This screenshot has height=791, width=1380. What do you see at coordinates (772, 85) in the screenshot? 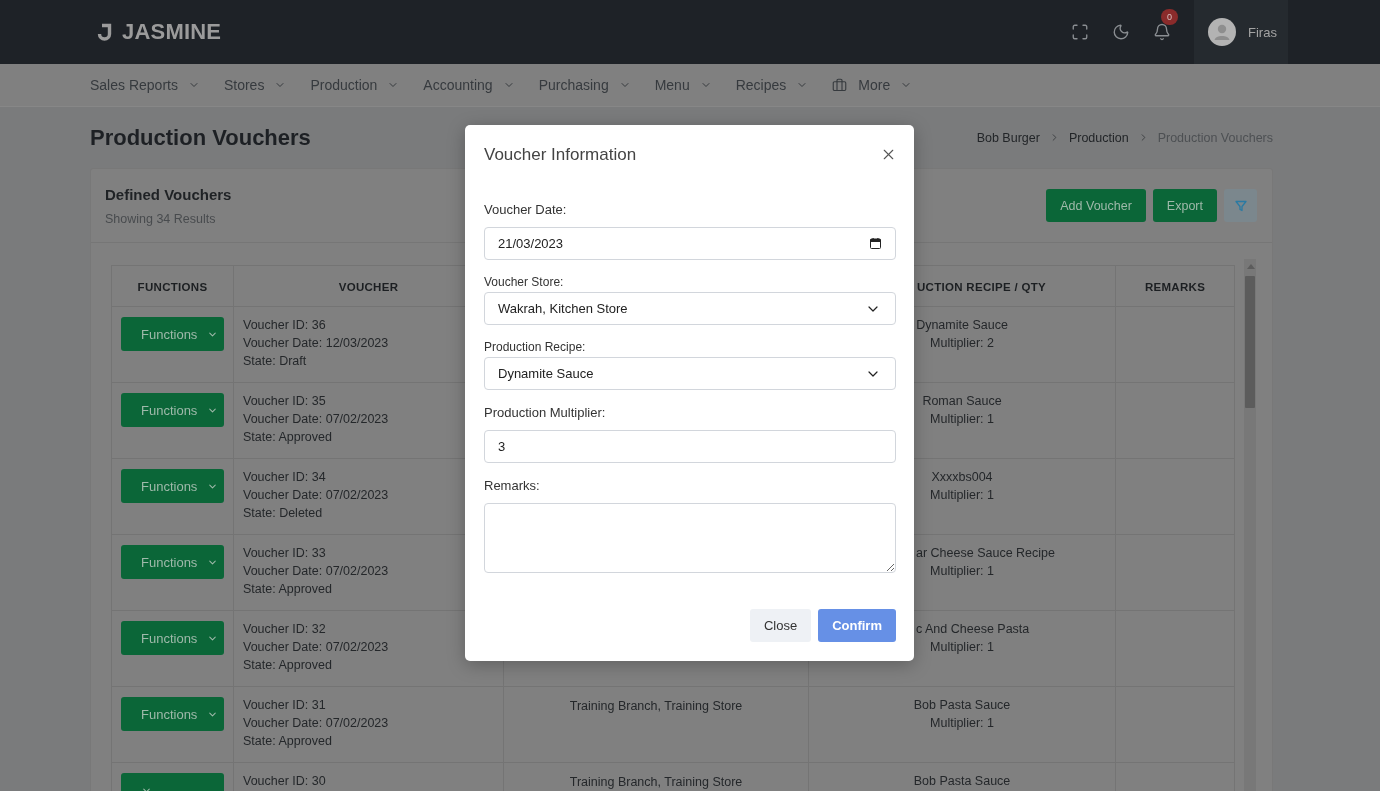
I see `nav-menu-item: Recipes` at bounding box center [772, 85].